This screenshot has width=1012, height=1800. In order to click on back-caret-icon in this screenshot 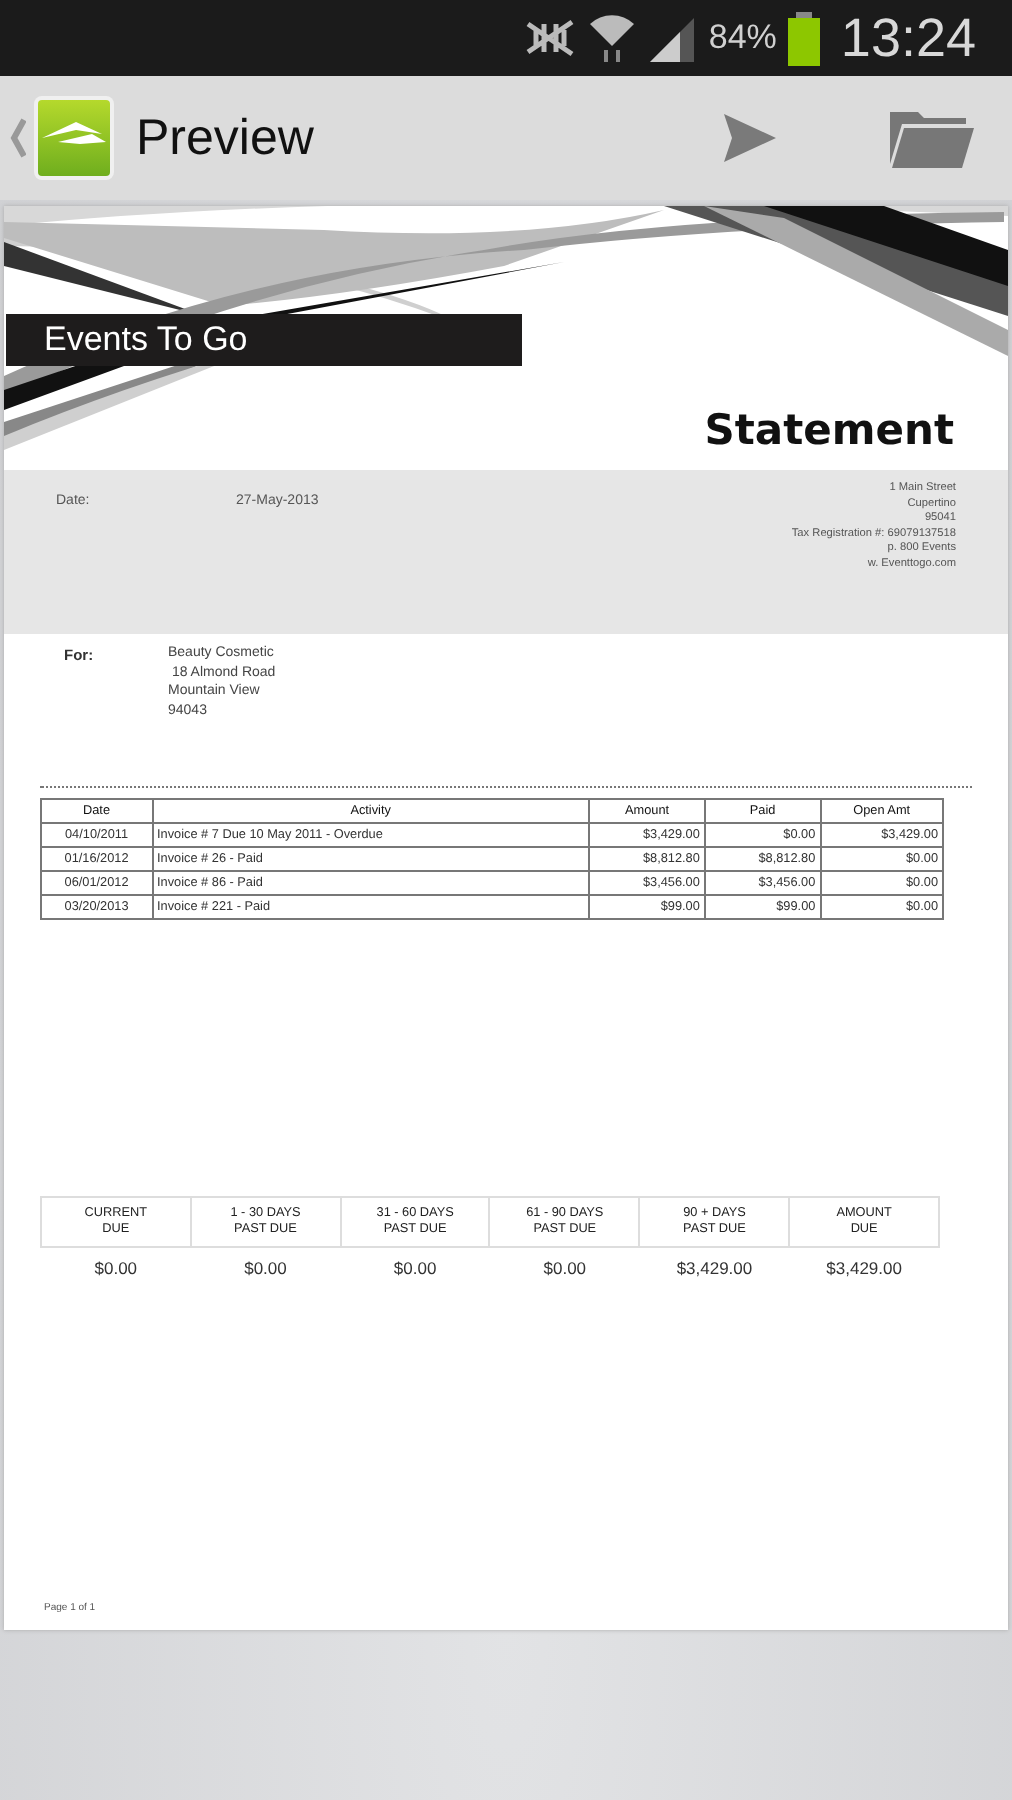, I will do `click(18, 138)`.